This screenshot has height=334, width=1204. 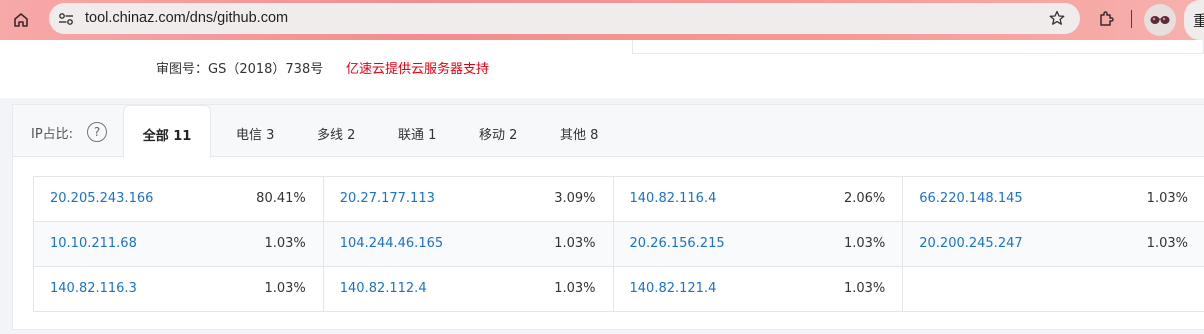 What do you see at coordinates (1106, 19) in the screenshot?
I see `extensions-icon` at bounding box center [1106, 19].